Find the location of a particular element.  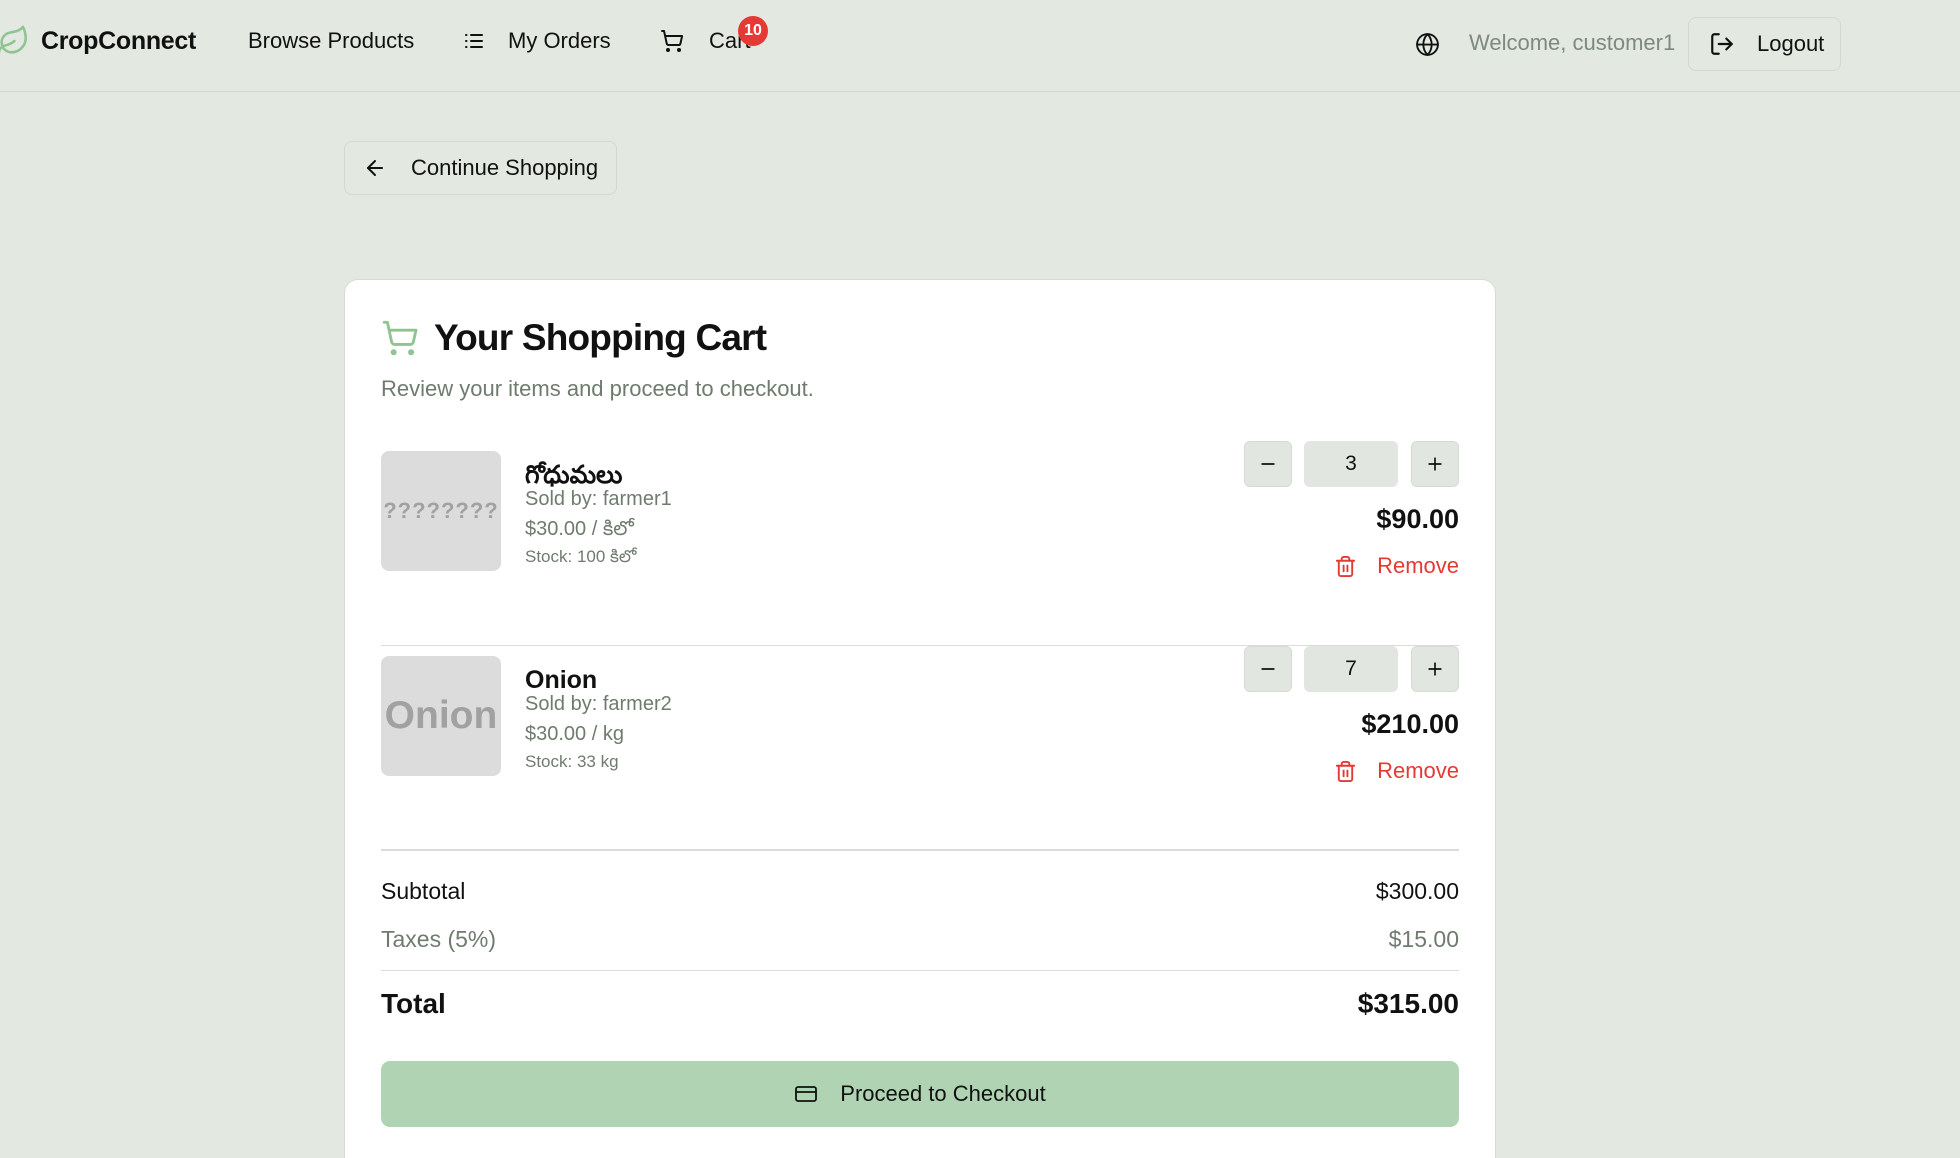

summary-divider is located at coordinates (920, 849).